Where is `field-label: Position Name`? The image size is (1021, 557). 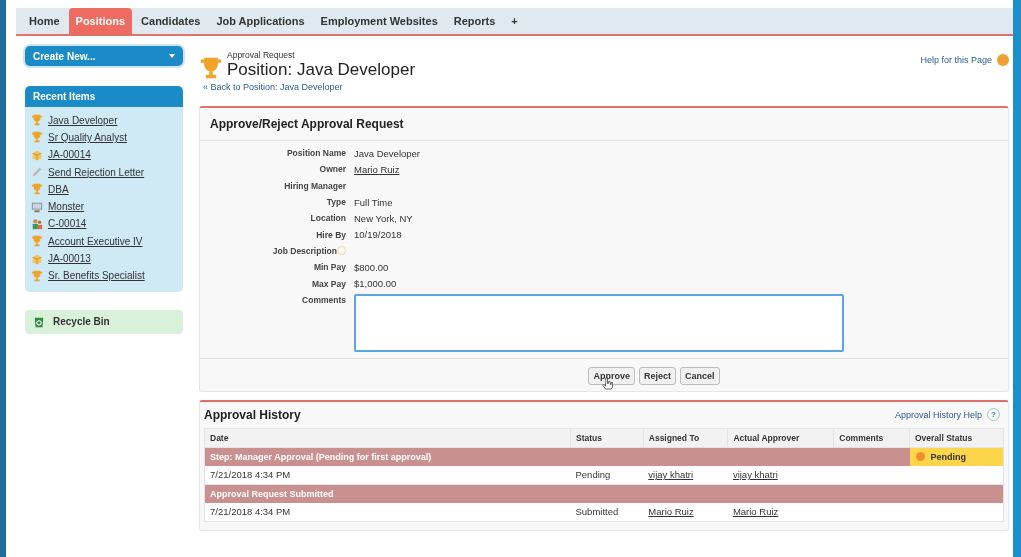
field-label: Position Name is located at coordinates (316, 153).